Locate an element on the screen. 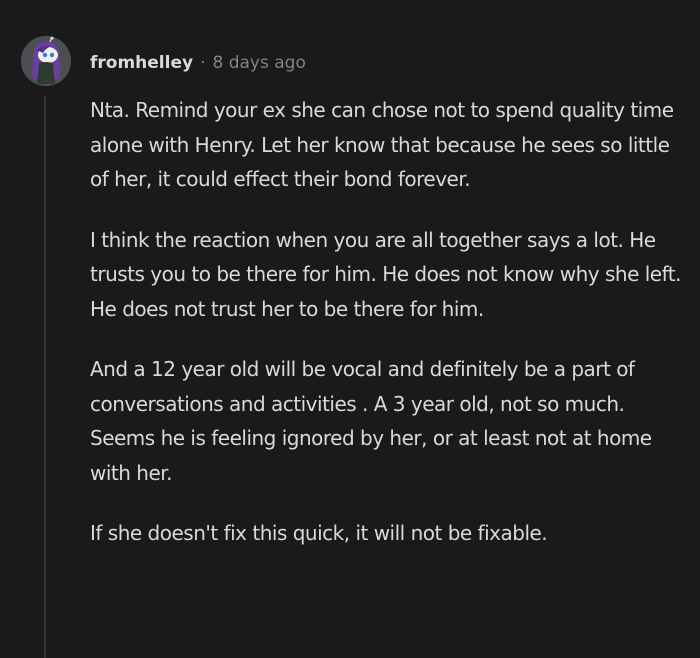 The width and height of the screenshot is (700, 658). snoo-avatar-icon is located at coordinates (46, 61).